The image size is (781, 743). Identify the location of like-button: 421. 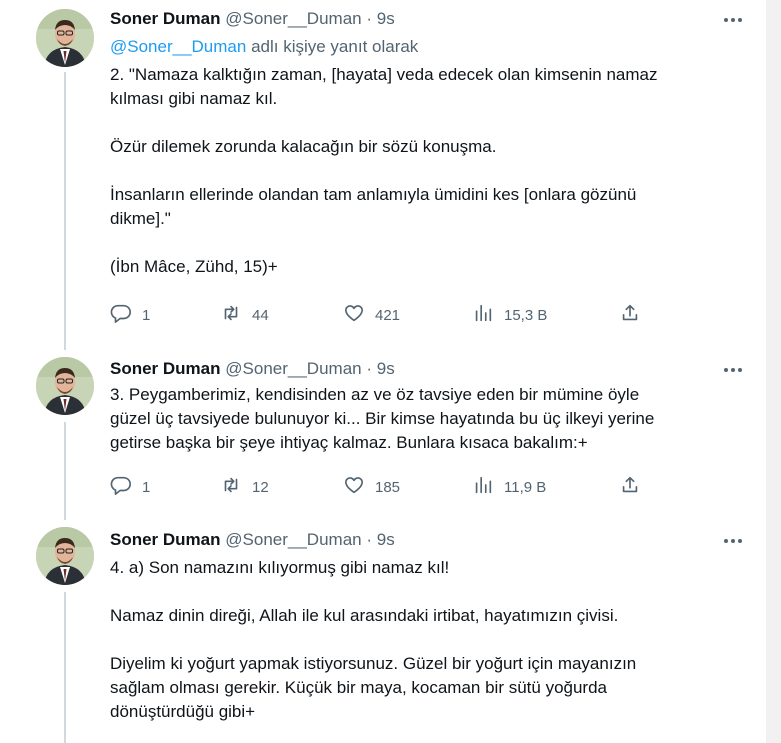
(371, 315).